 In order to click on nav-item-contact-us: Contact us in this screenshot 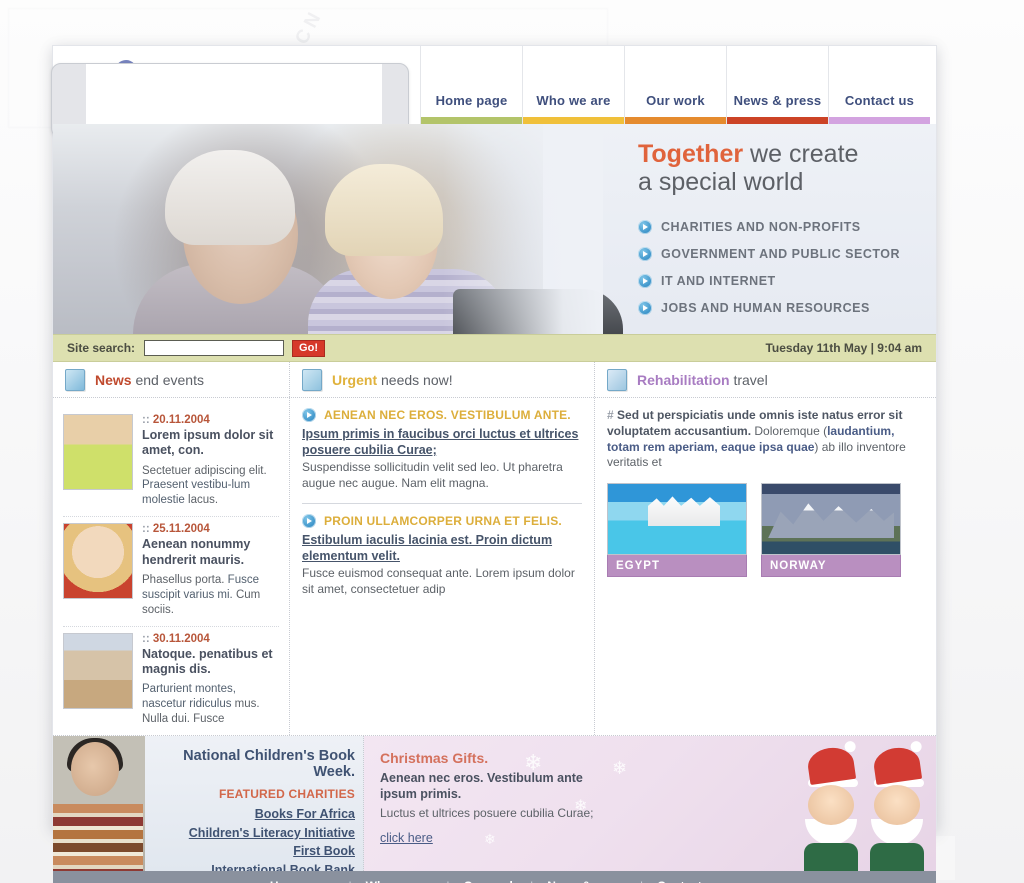, I will do `click(879, 85)`.